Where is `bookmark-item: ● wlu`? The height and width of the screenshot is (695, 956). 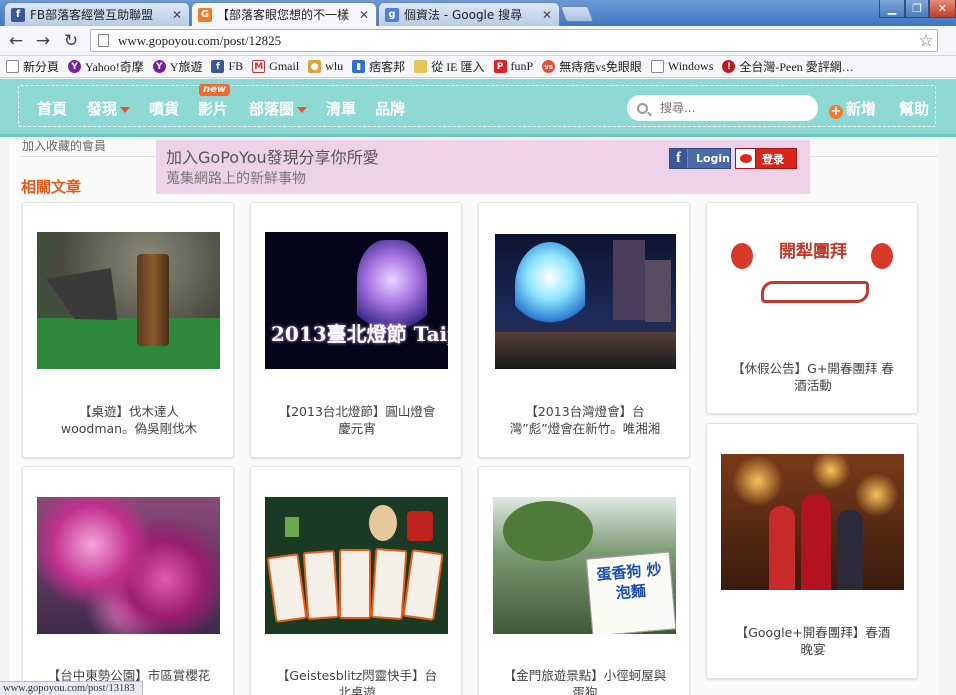 bookmark-item: ● wlu is located at coordinates (325, 66).